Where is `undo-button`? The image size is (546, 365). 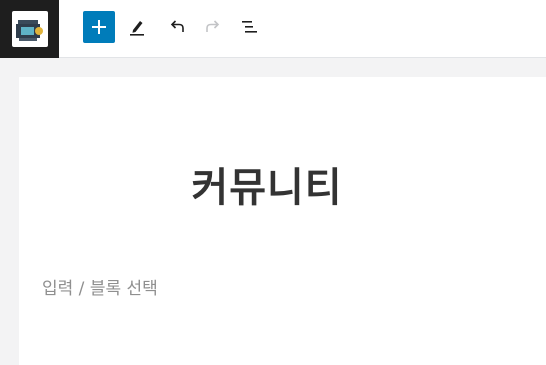
undo-button is located at coordinates (177, 27).